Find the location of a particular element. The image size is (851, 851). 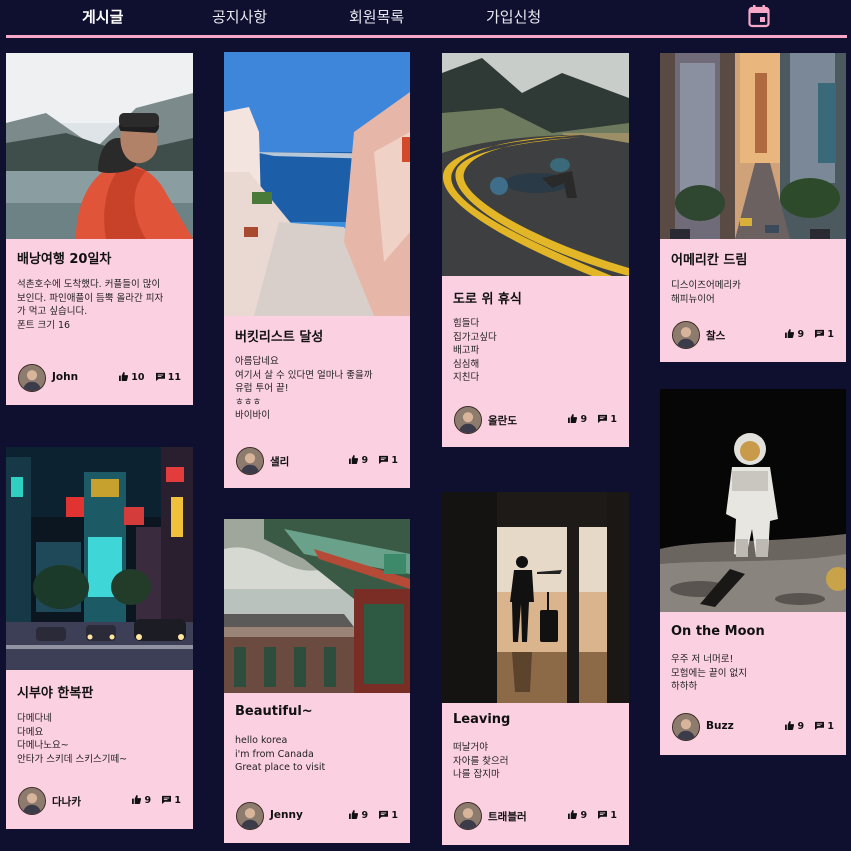

like-count: 10 is located at coordinates (131, 377).